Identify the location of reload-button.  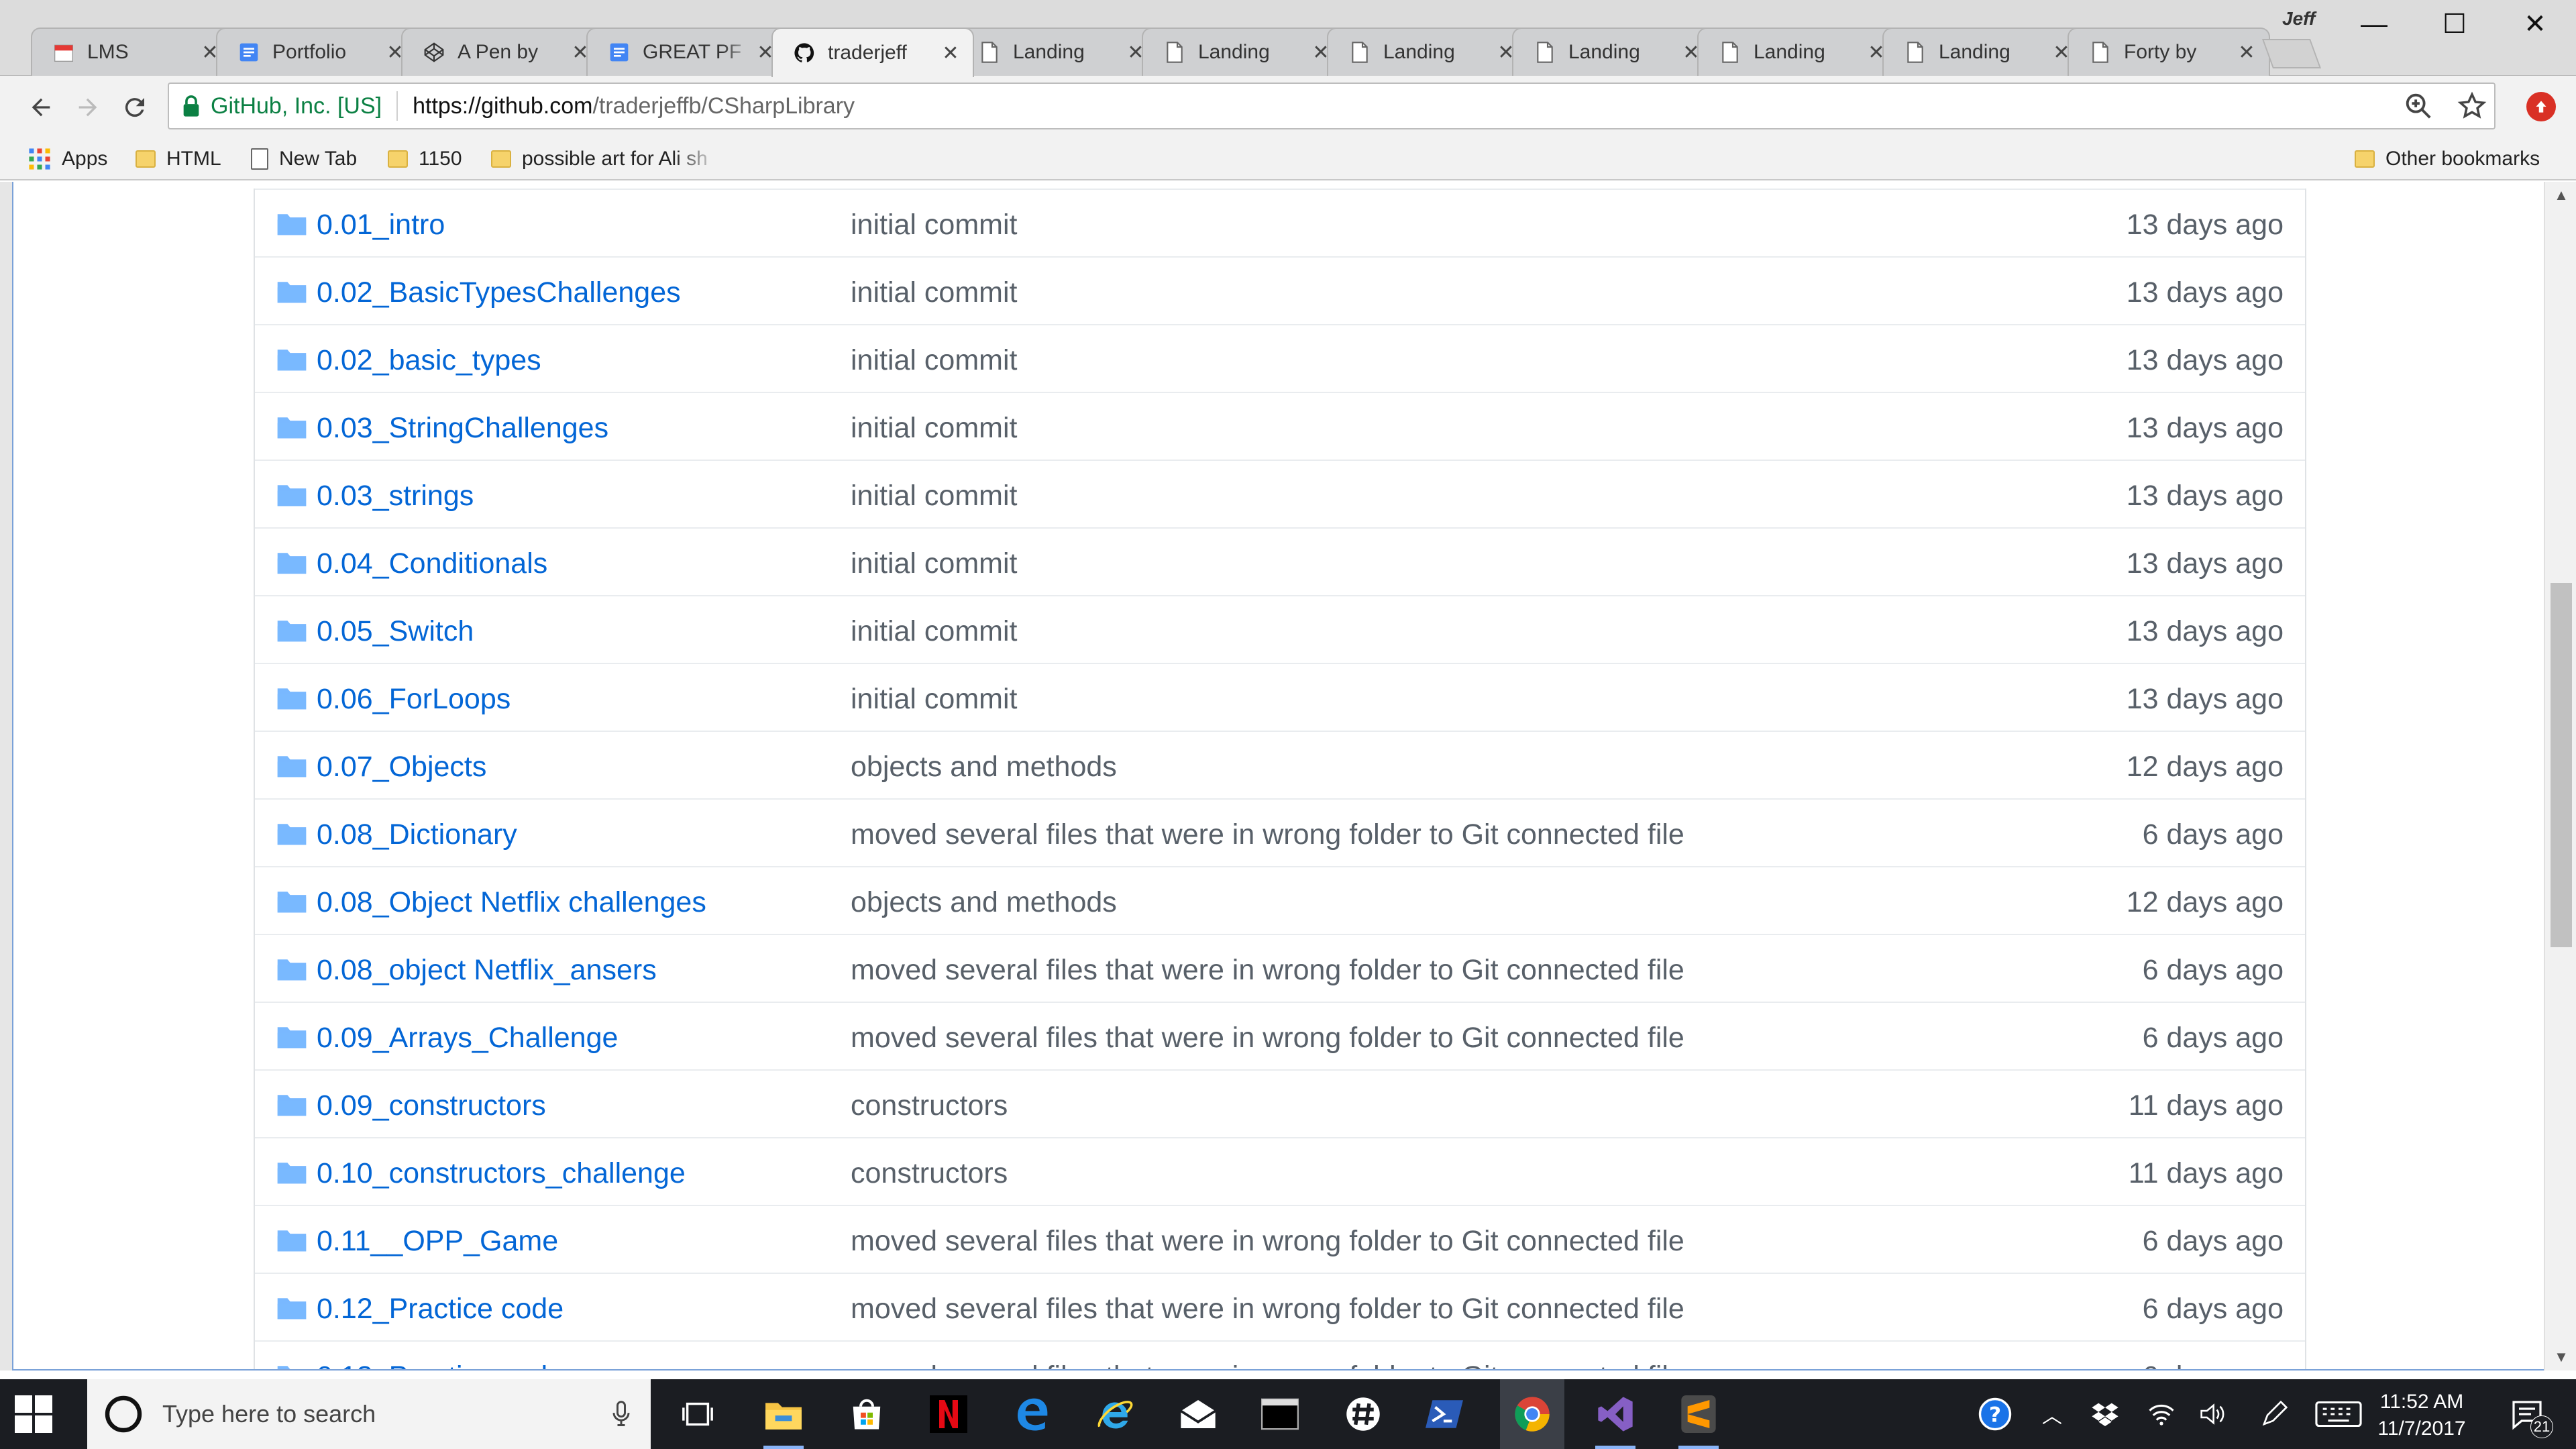
(134, 107).